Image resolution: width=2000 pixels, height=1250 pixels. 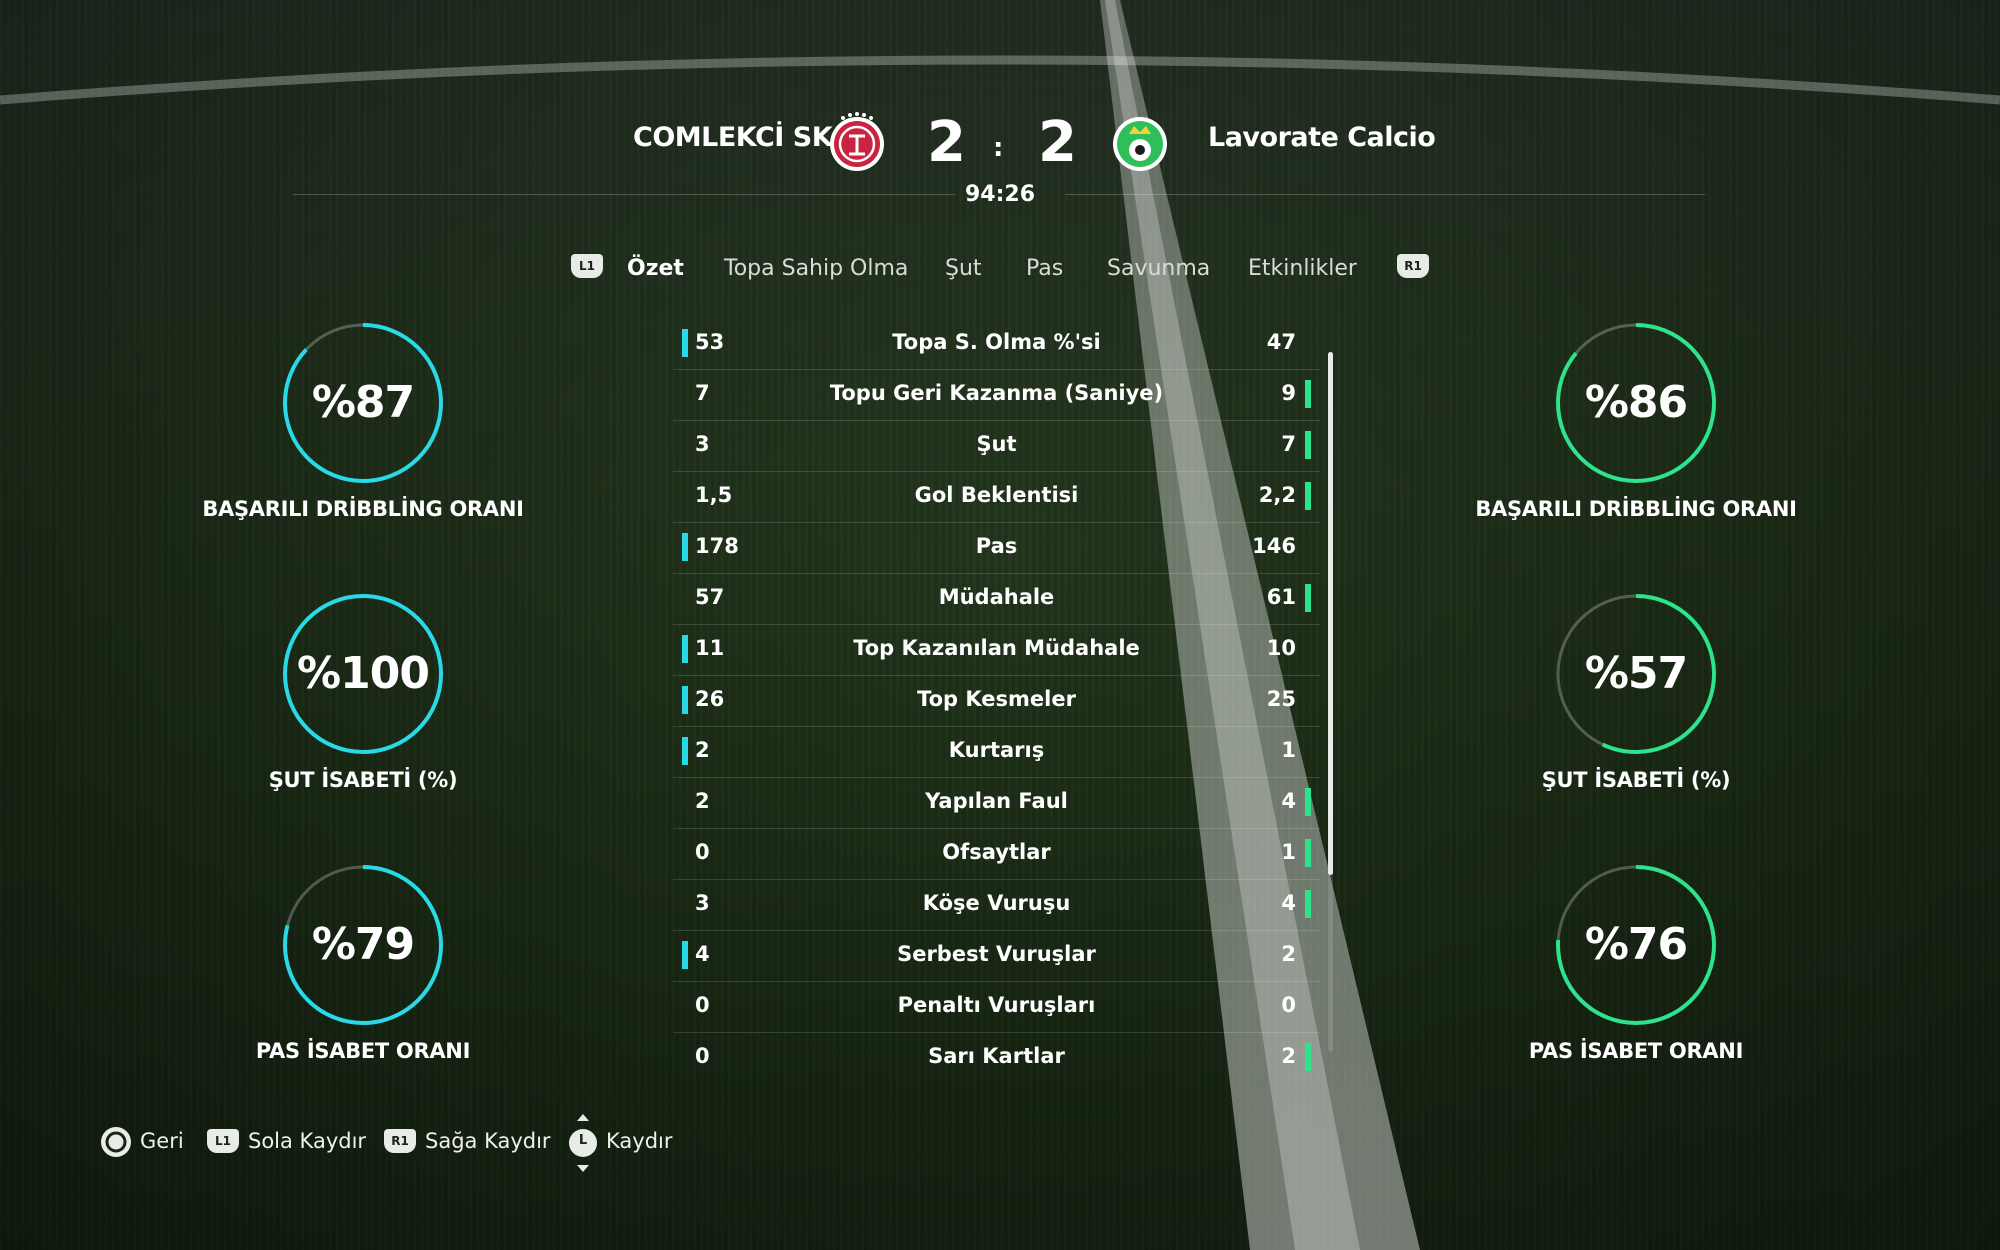 I want to click on stat-name: Gol Beklentisi, so click(x=996, y=495).